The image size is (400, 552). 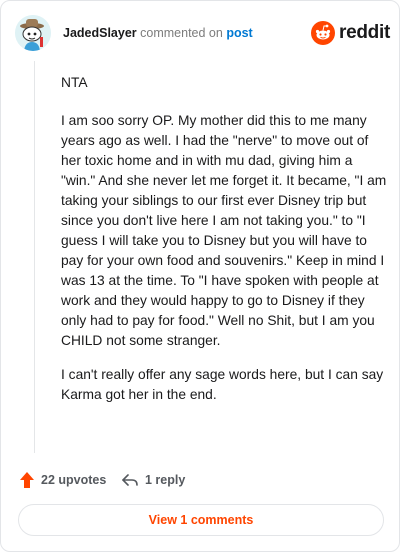 I want to click on view-comments-button: View 1 comments, so click(x=201, y=520).